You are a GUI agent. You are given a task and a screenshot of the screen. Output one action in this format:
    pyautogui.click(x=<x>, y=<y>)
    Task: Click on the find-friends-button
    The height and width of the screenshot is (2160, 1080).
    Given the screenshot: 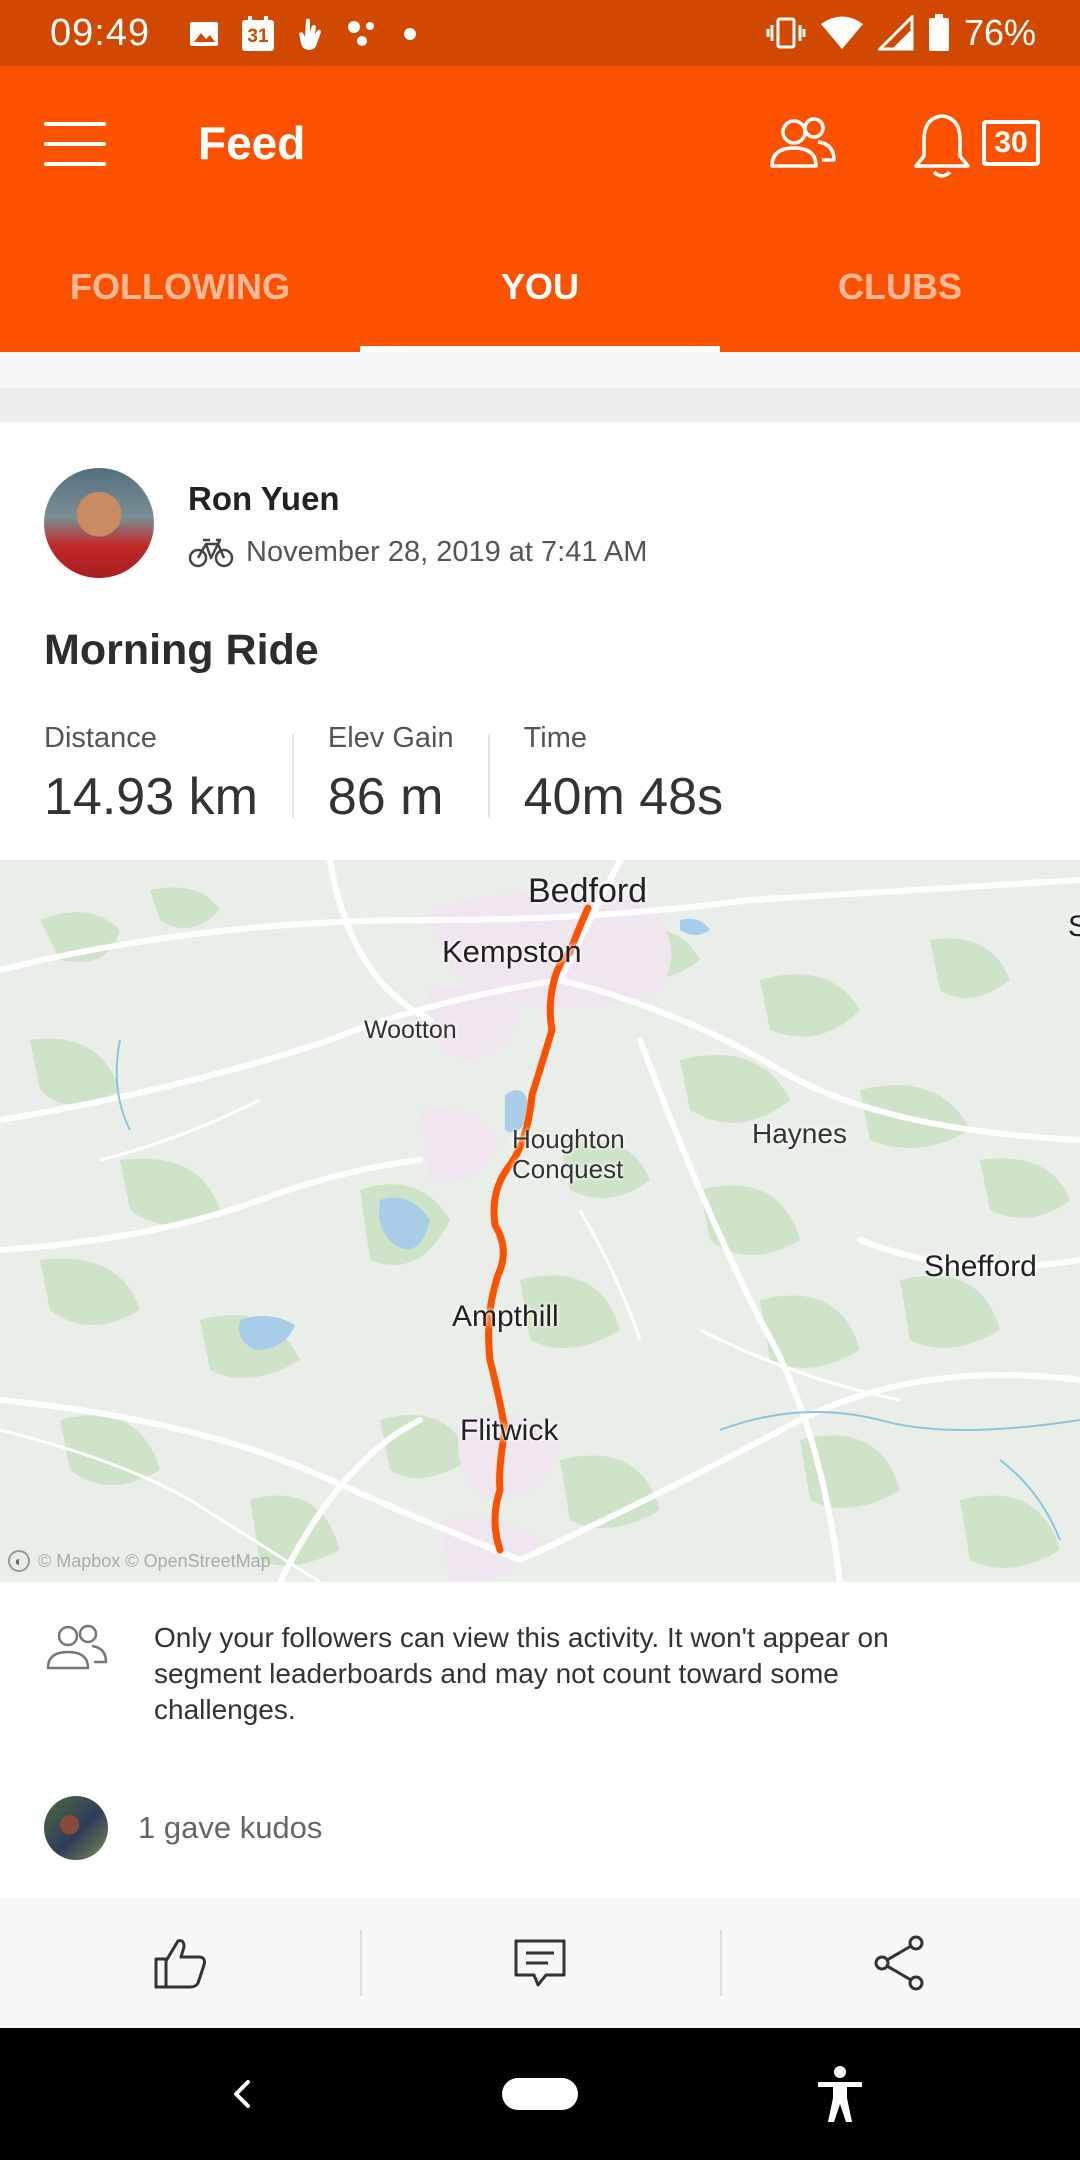 What is the action you would take?
    pyautogui.click(x=802, y=144)
    